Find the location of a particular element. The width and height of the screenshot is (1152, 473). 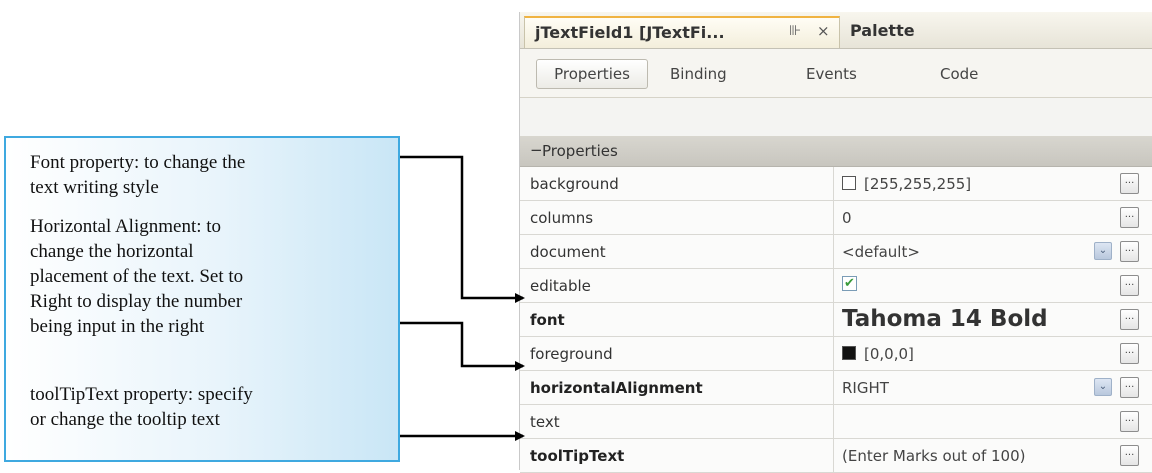

alignment-connector-arrow is located at coordinates (462, 346).